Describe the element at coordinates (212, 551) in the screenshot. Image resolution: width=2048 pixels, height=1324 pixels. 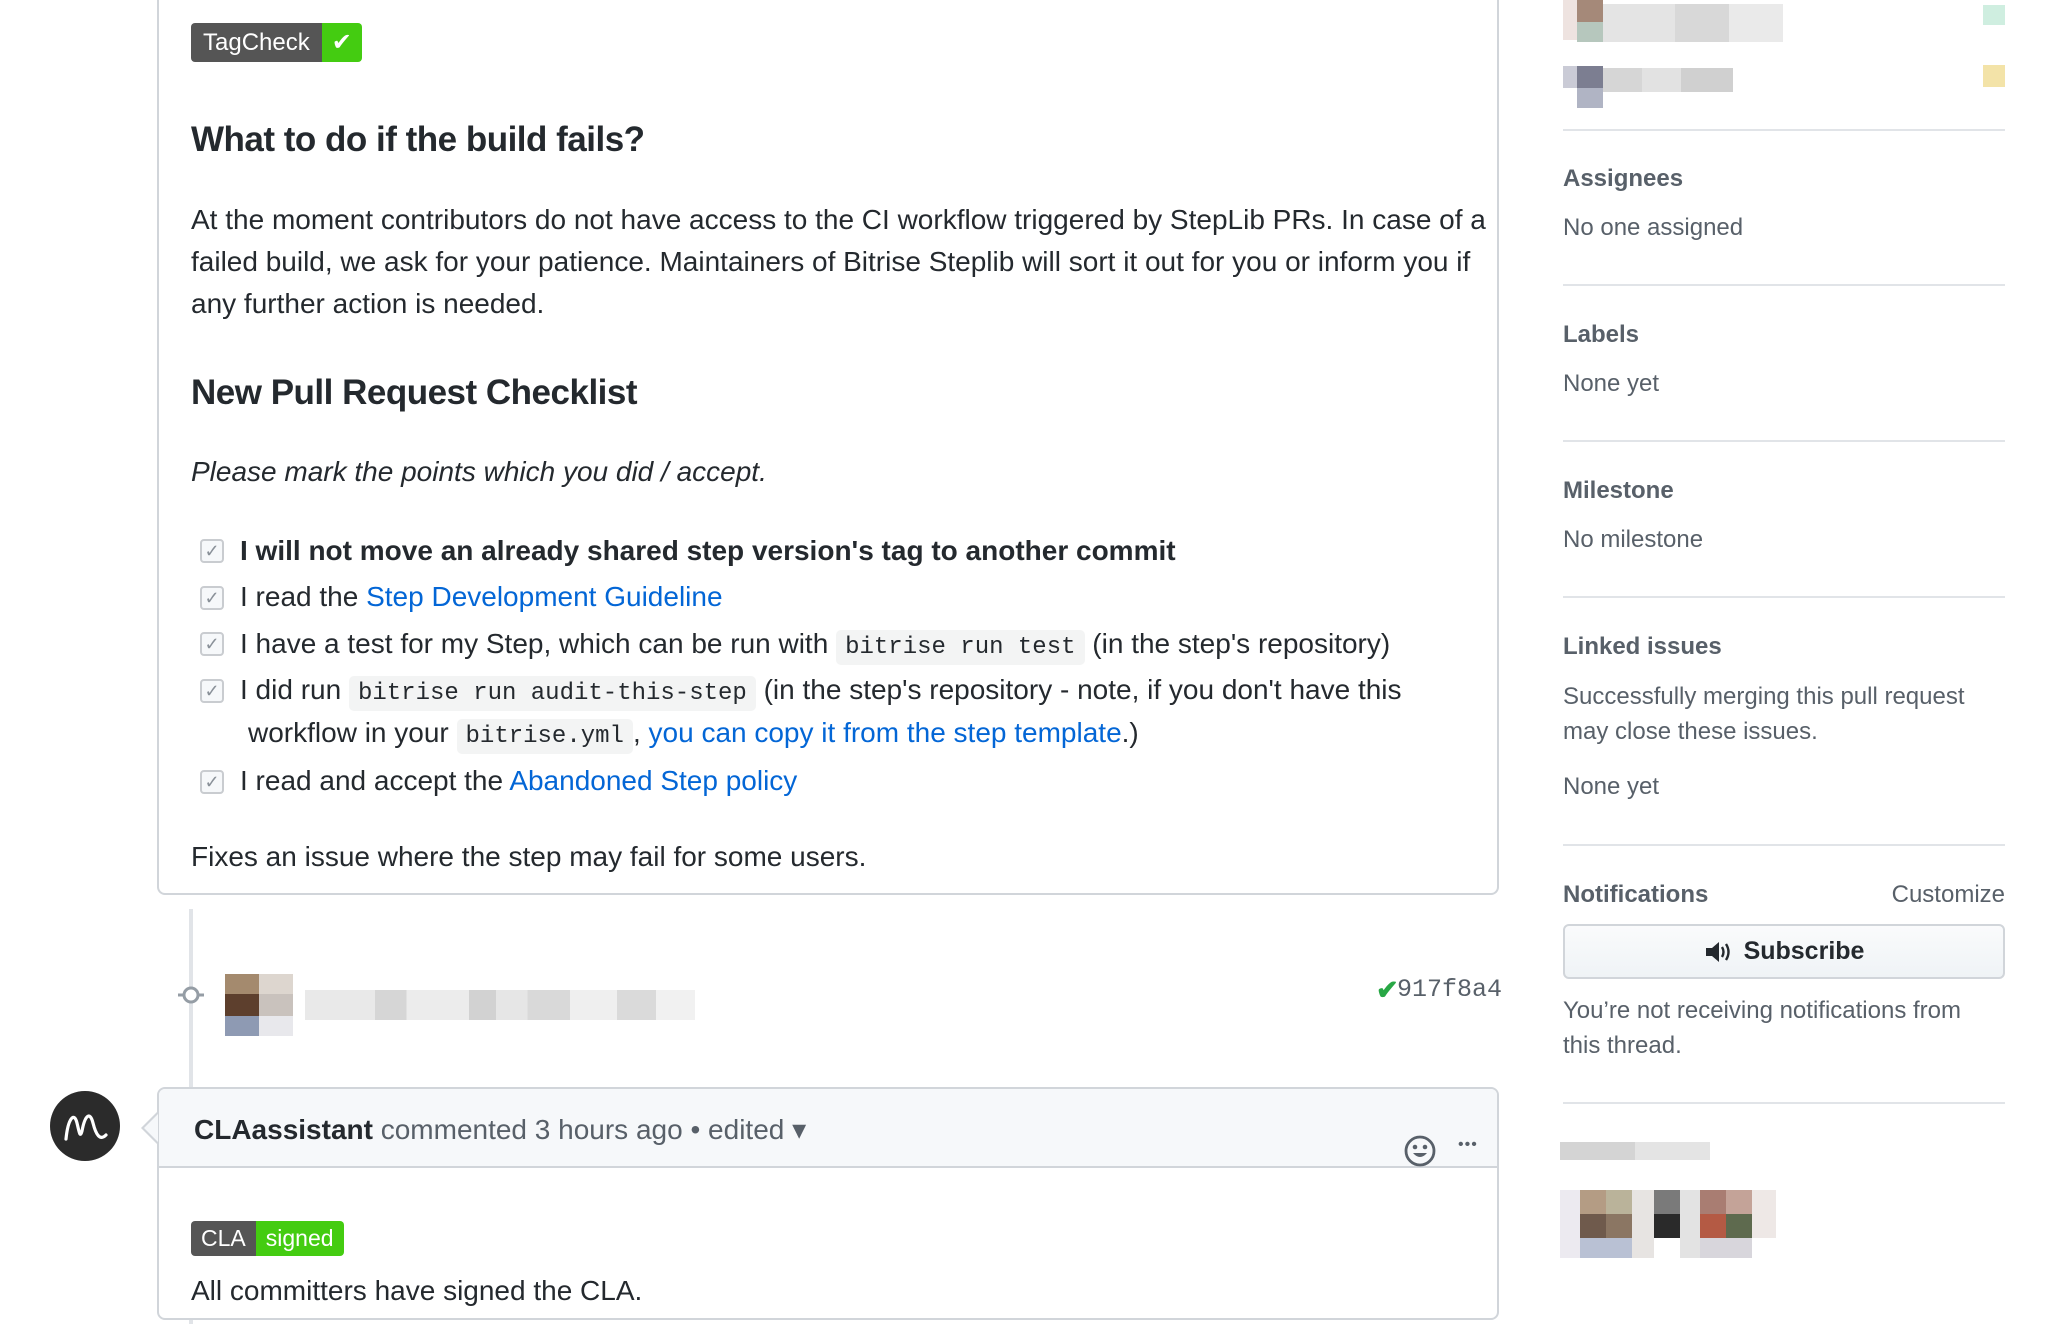
I see `task-checkbox-1: ✓` at that location.